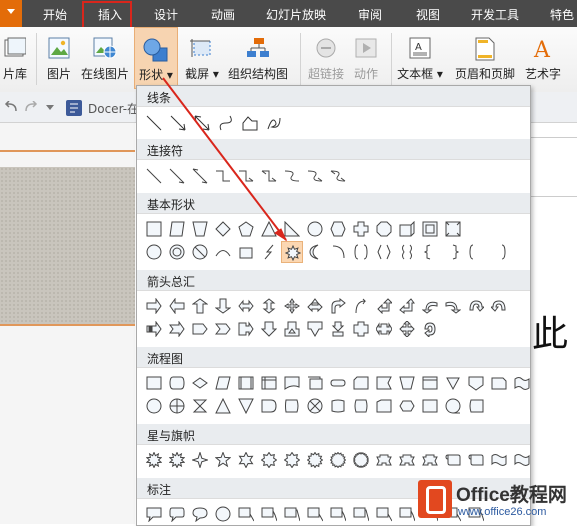 The image size is (577, 526). What do you see at coordinates (67, 246) in the screenshot?
I see `slide-thumbnail` at bounding box center [67, 246].